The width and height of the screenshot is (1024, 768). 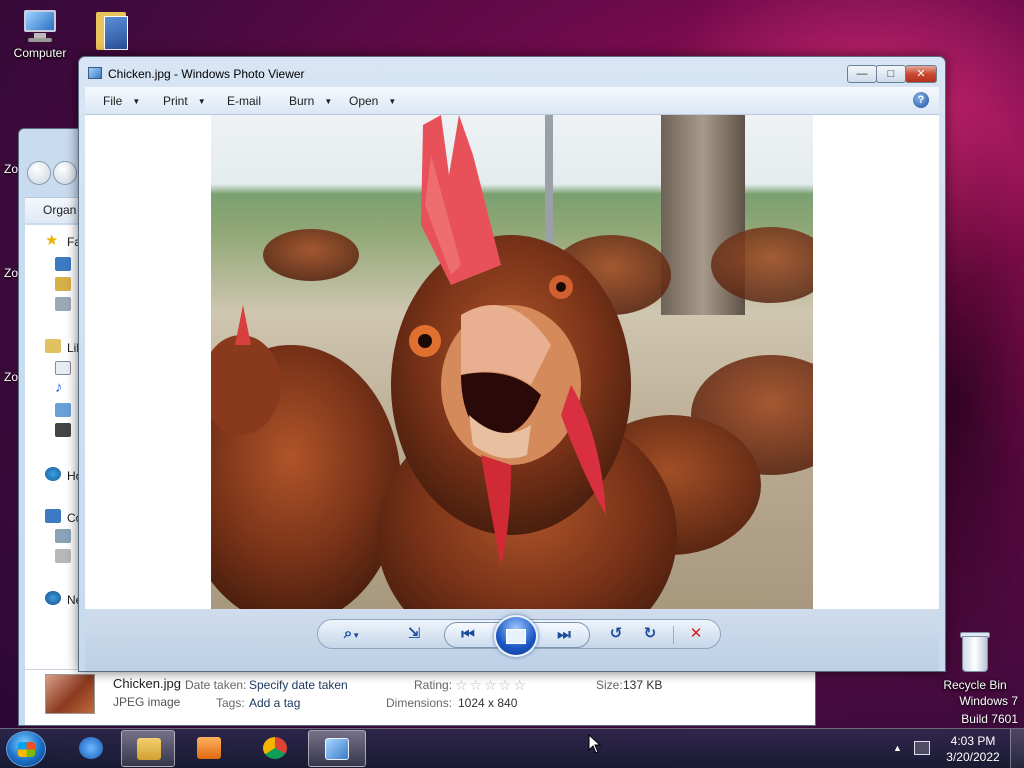 I want to click on dvd-drive-icon, so click(x=63, y=556).